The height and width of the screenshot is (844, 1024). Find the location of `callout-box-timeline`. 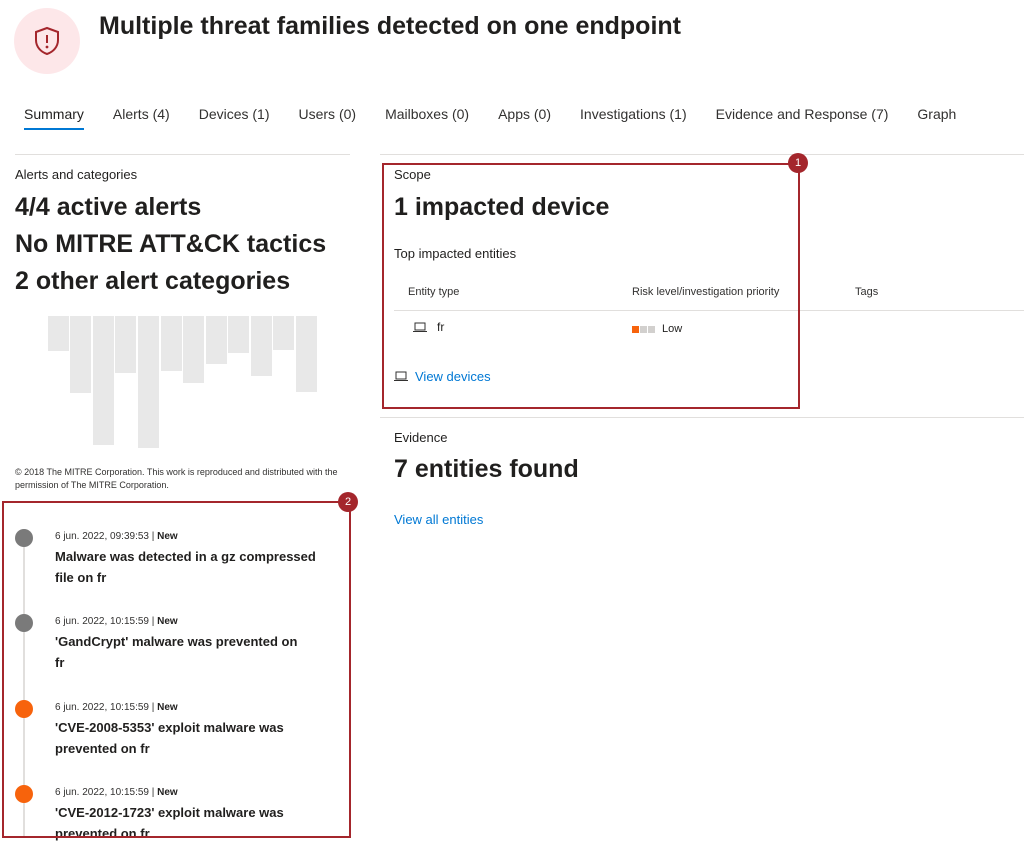

callout-box-timeline is located at coordinates (176, 669).